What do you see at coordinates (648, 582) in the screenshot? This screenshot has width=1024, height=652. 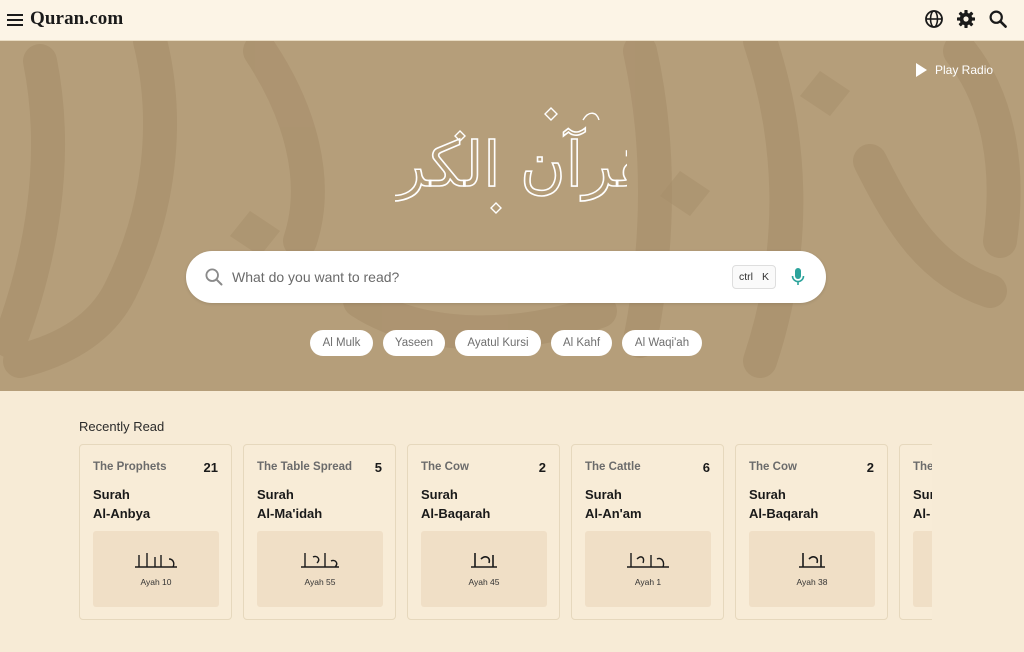 I see `ayah-label: Ayah 1` at bounding box center [648, 582].